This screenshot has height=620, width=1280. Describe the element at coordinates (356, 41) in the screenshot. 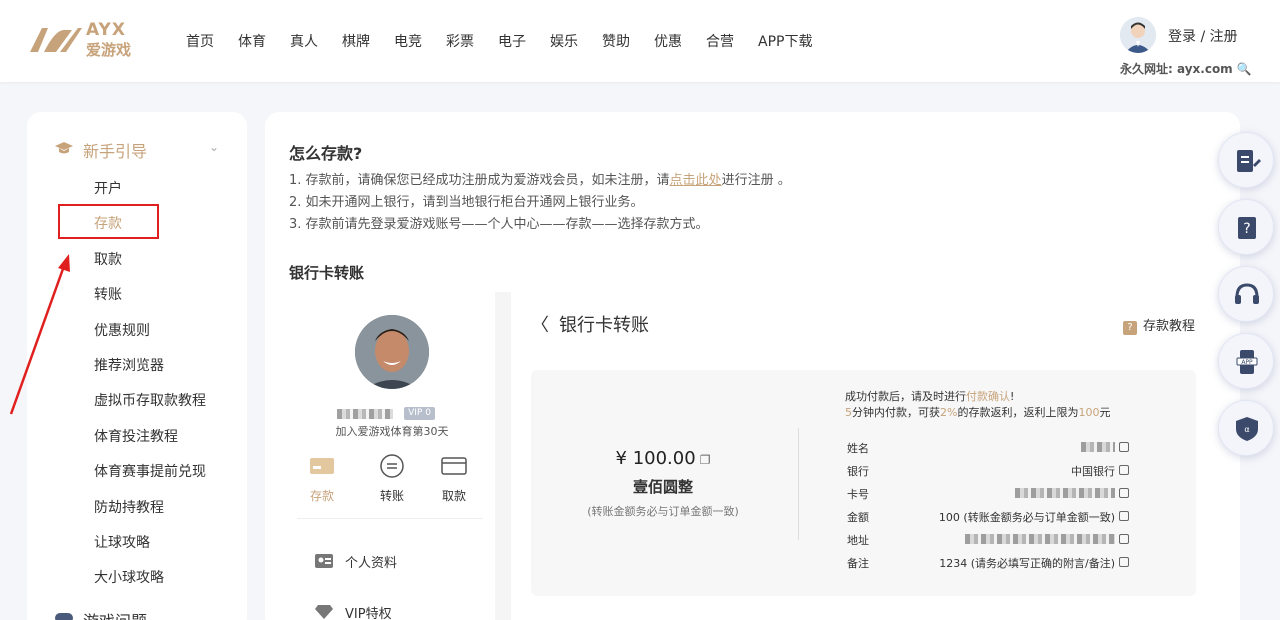

I see `nav-chess: 棋牌` at that location.